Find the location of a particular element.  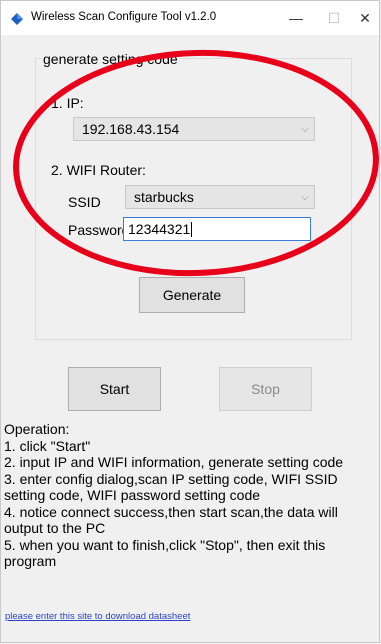

operation-step: 1. click "Start" is located at coordinates (47, 445).